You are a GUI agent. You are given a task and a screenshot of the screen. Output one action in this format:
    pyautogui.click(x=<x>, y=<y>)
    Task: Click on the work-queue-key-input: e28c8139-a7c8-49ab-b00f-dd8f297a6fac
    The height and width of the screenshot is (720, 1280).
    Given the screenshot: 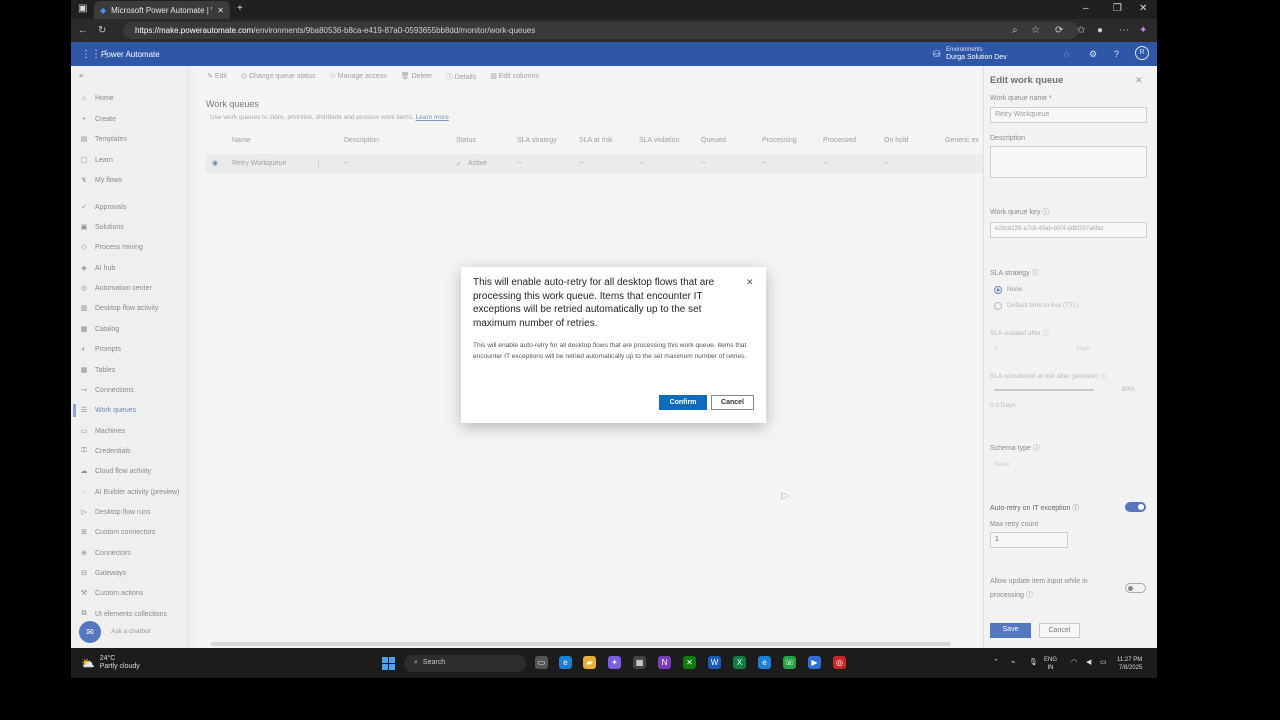 What is the action you would take?
    pyautogui.click(x=1068, y=230)
    